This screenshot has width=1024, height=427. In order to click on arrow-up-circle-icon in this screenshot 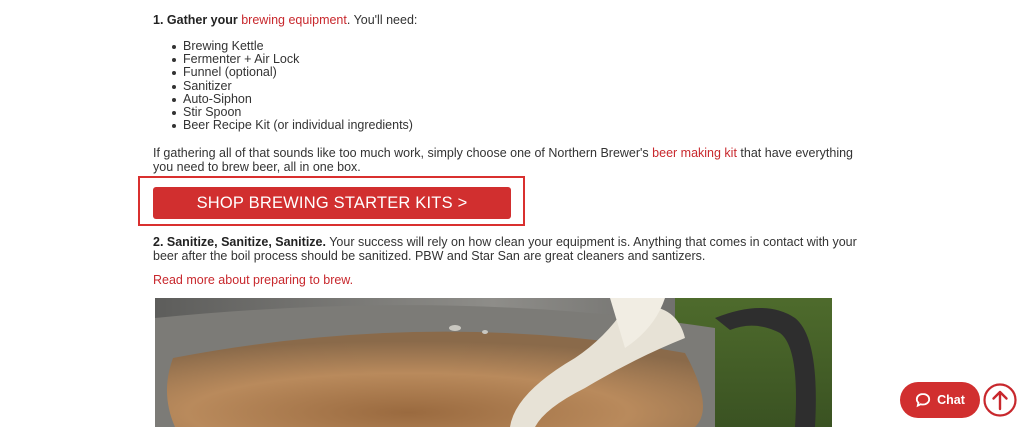, I will do `click(1000, 400)`.